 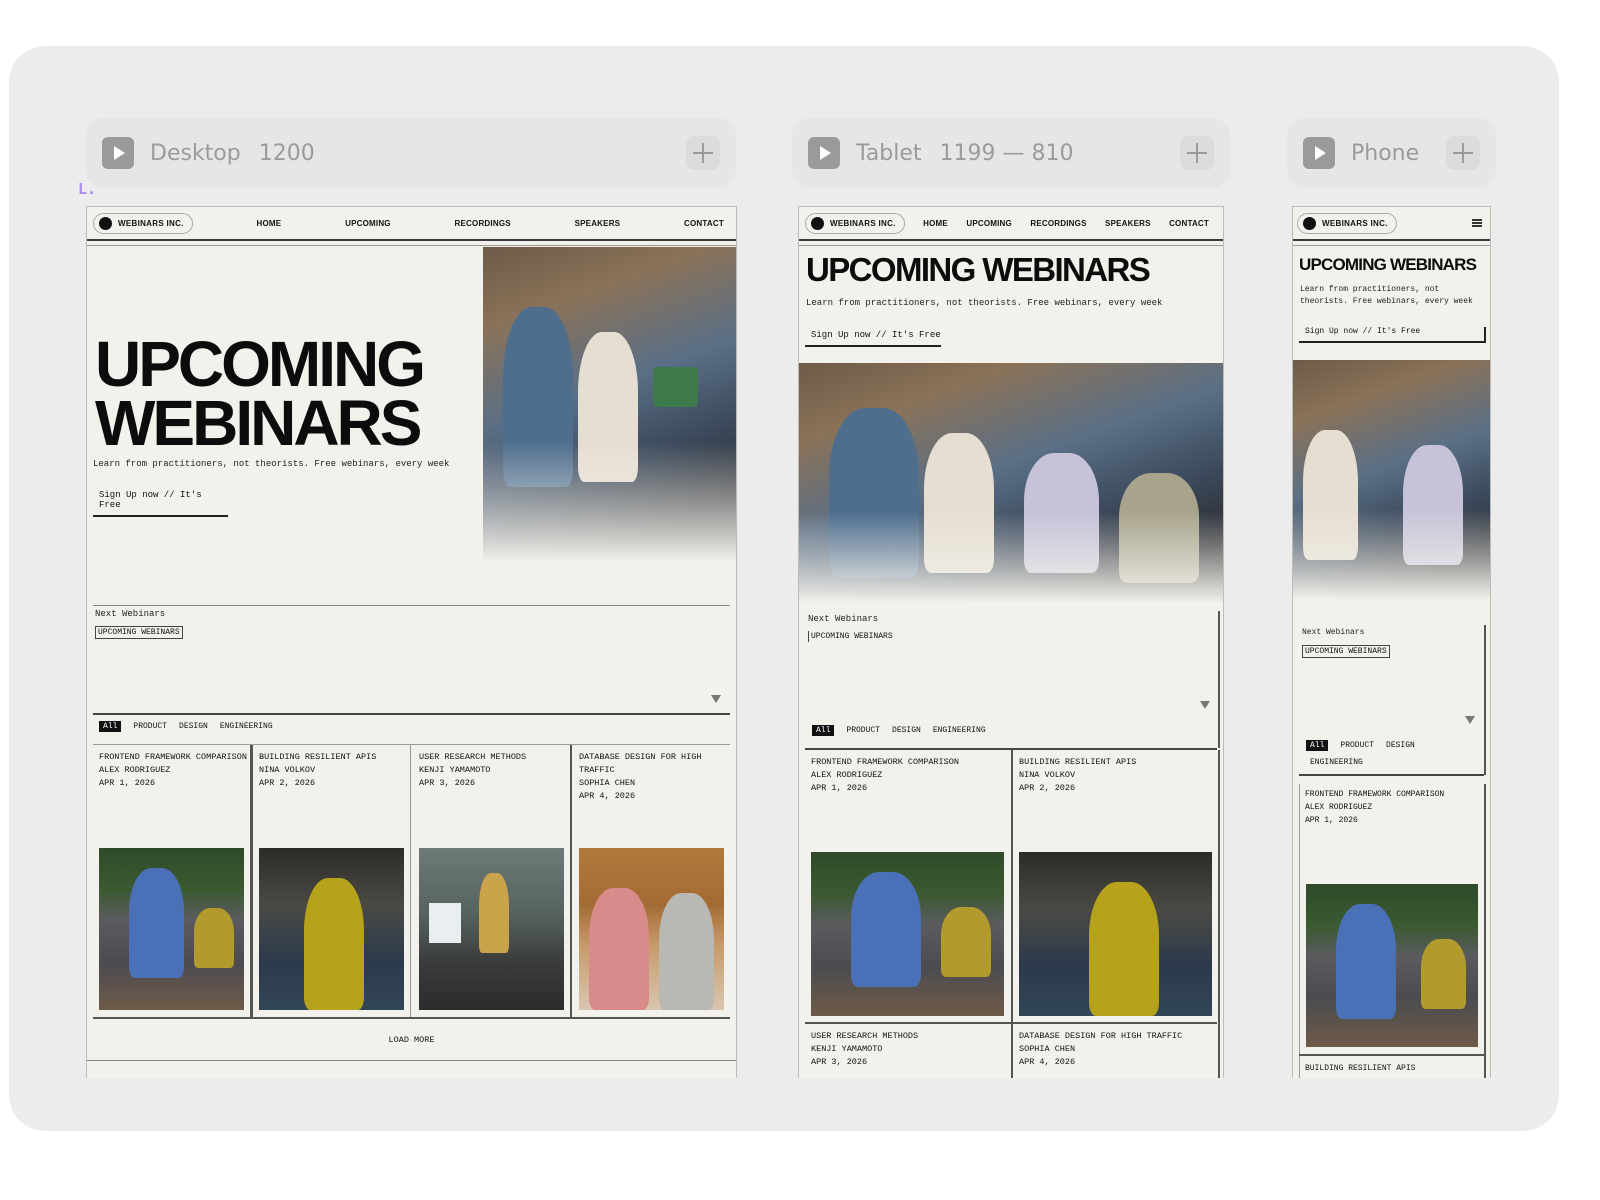 I want to click on breakpoint-header-desktop: Desktop 1200, so click(x=411, y=153).